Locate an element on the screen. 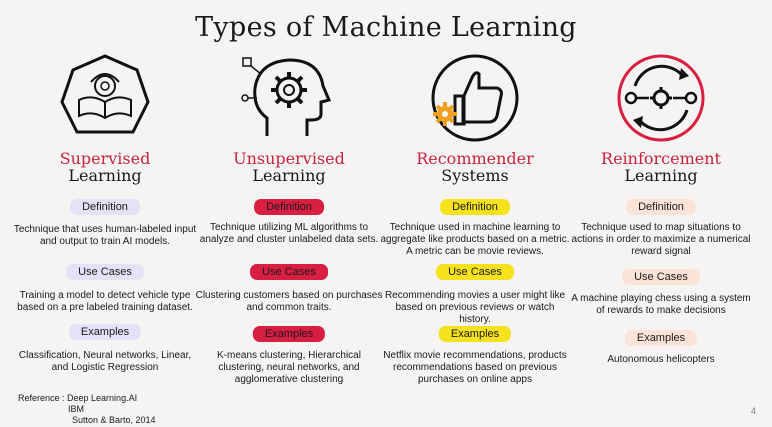 The width and height of the screenshot is (772, 427). reinforcement-cycle-icon is located at coordinates (661, 98).